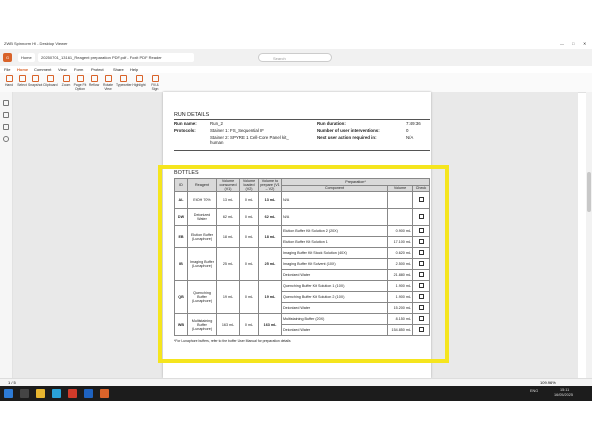  What do you see at coordinates (410, 137) in the screenshot?
I see `next-action-value: N/A` at bounding box center [410, 137].